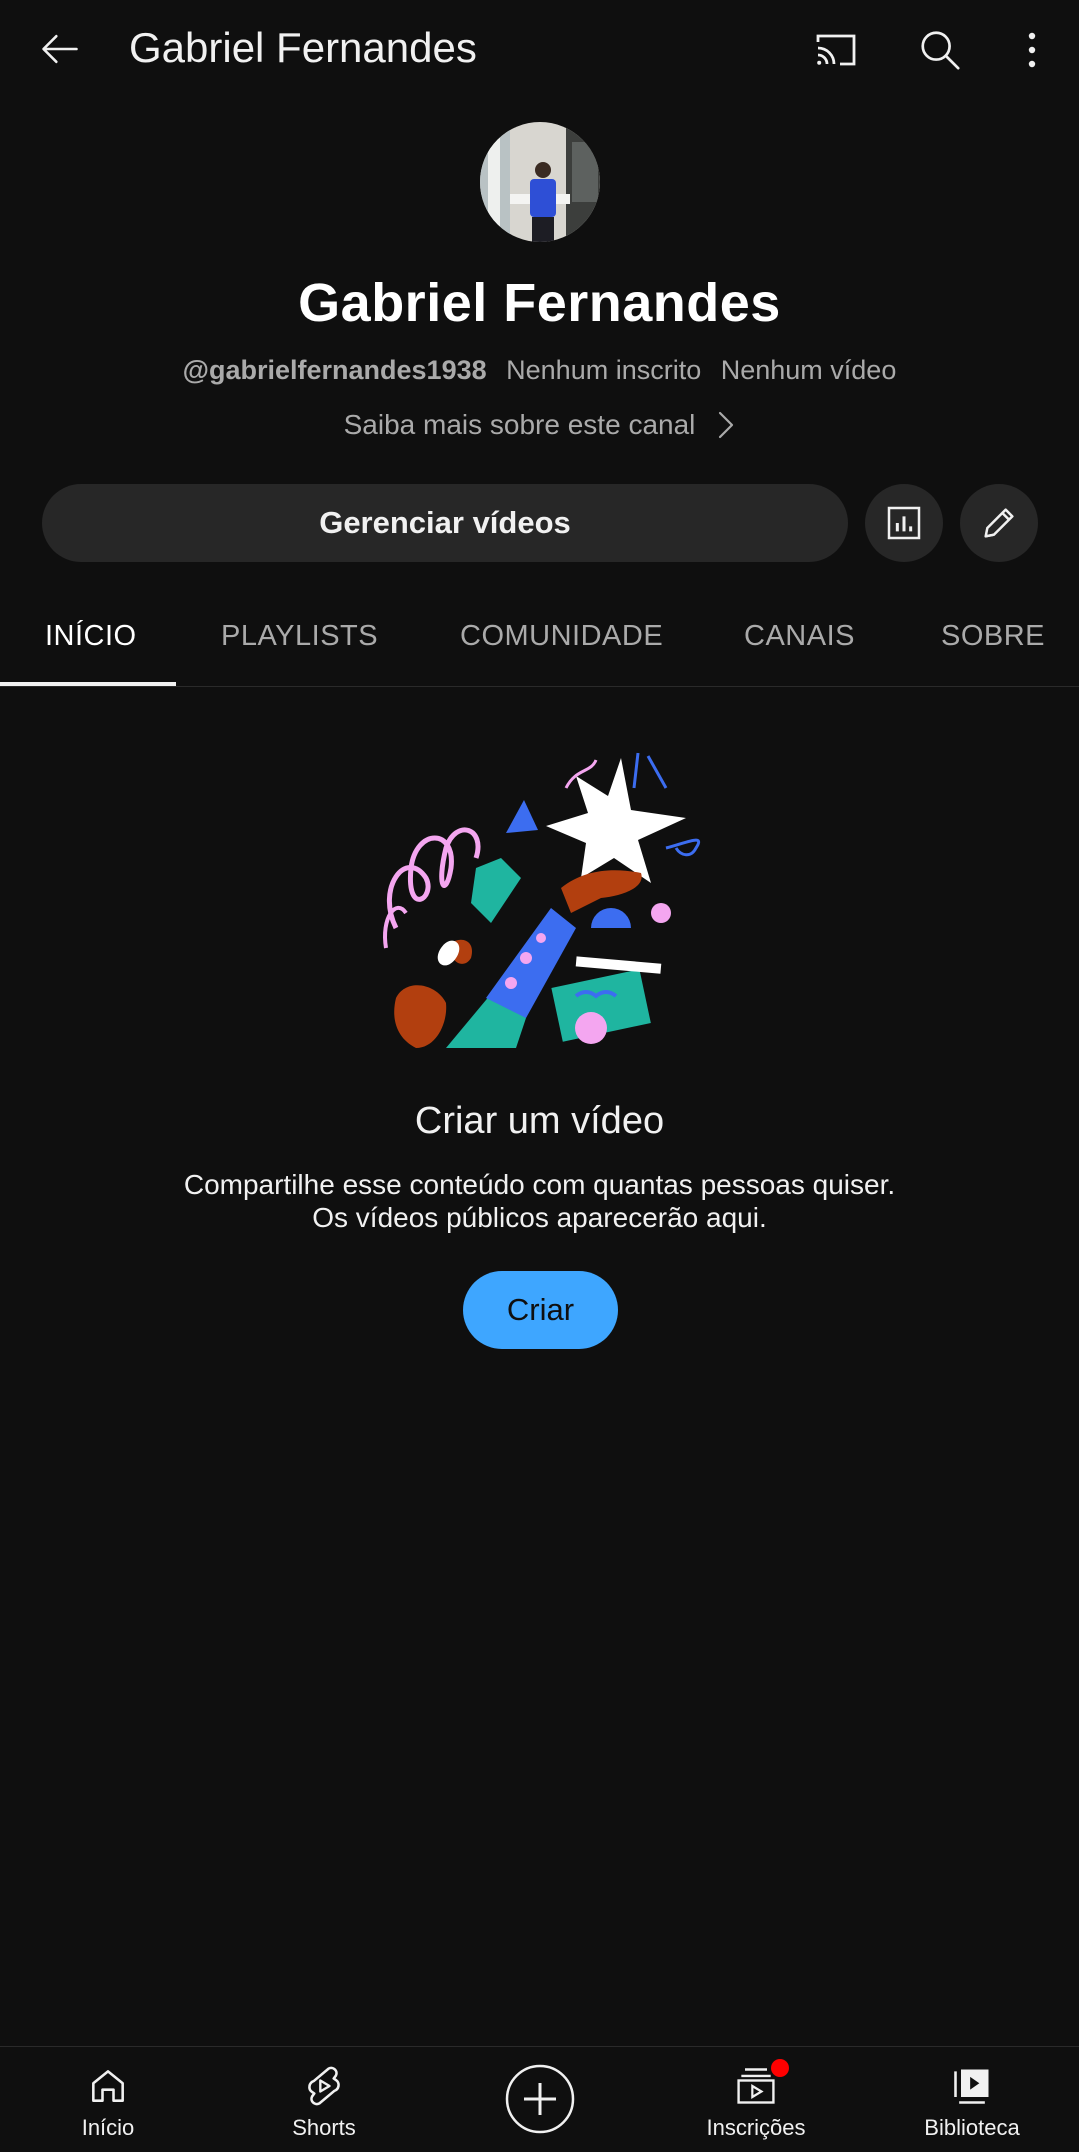  What do you see at coordinates (780, 2068) in the screenshot?
I see `notification-dot` at bounding box center [780, 2068].